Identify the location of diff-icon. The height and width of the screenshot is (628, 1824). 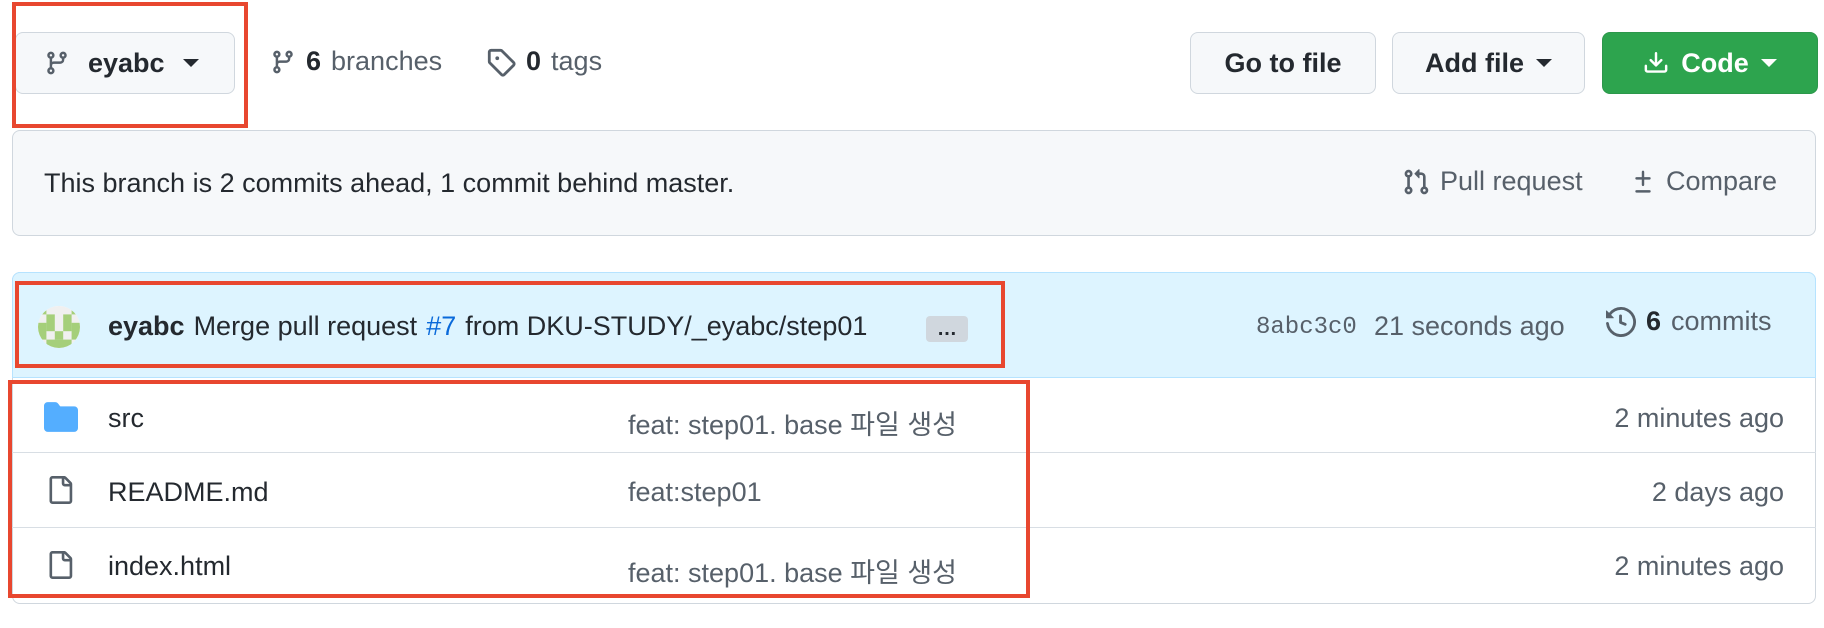
(1643, 182).